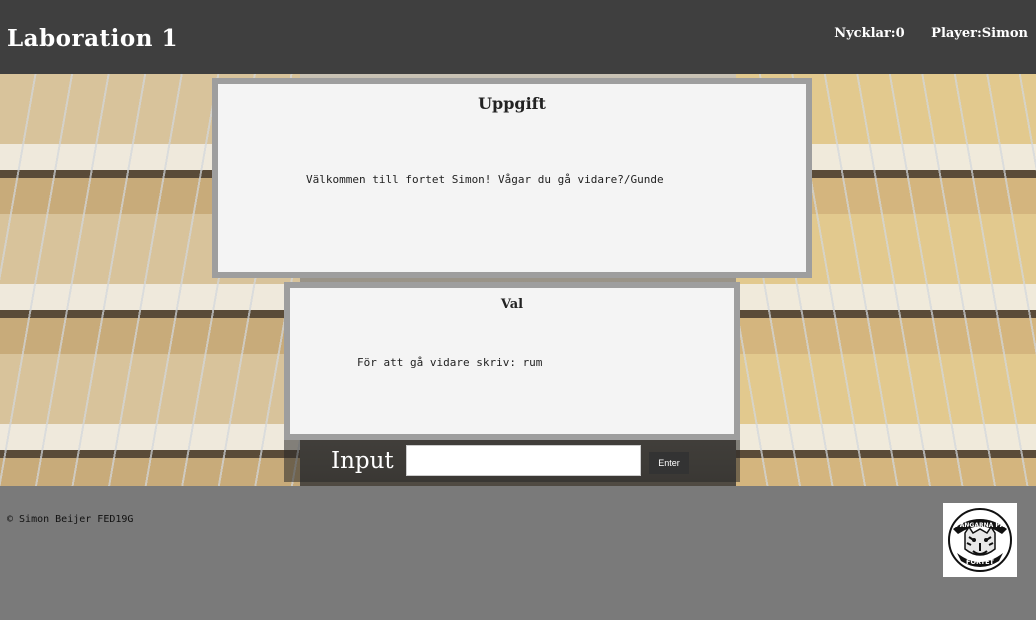  What do you see at coordinates (362, 461) in the screenshot?
I see `input-label: Input` at bounding box center [362, 461].